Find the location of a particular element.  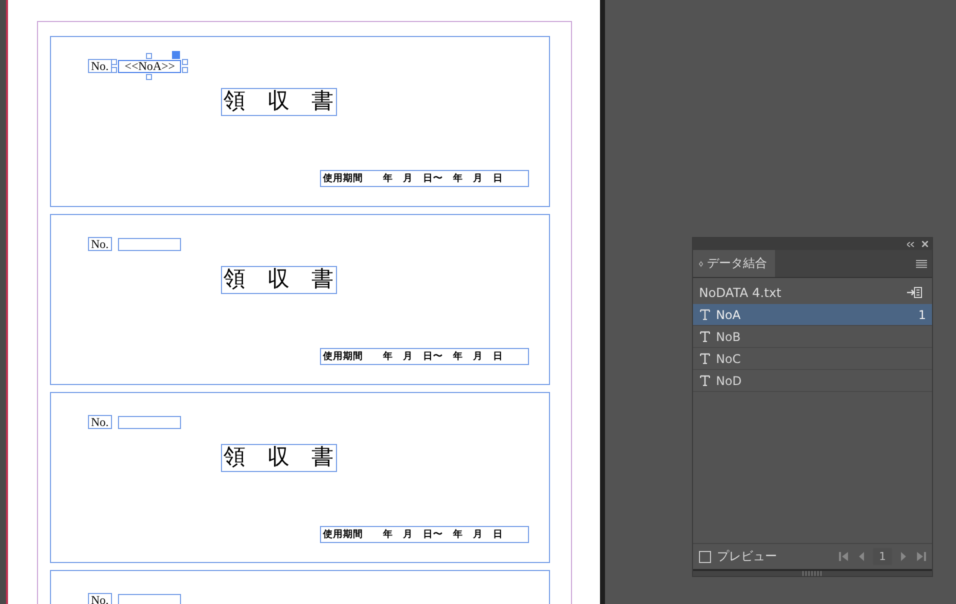

data-source-name: NoDATA 4.txt is located at coordinates (740, 292).